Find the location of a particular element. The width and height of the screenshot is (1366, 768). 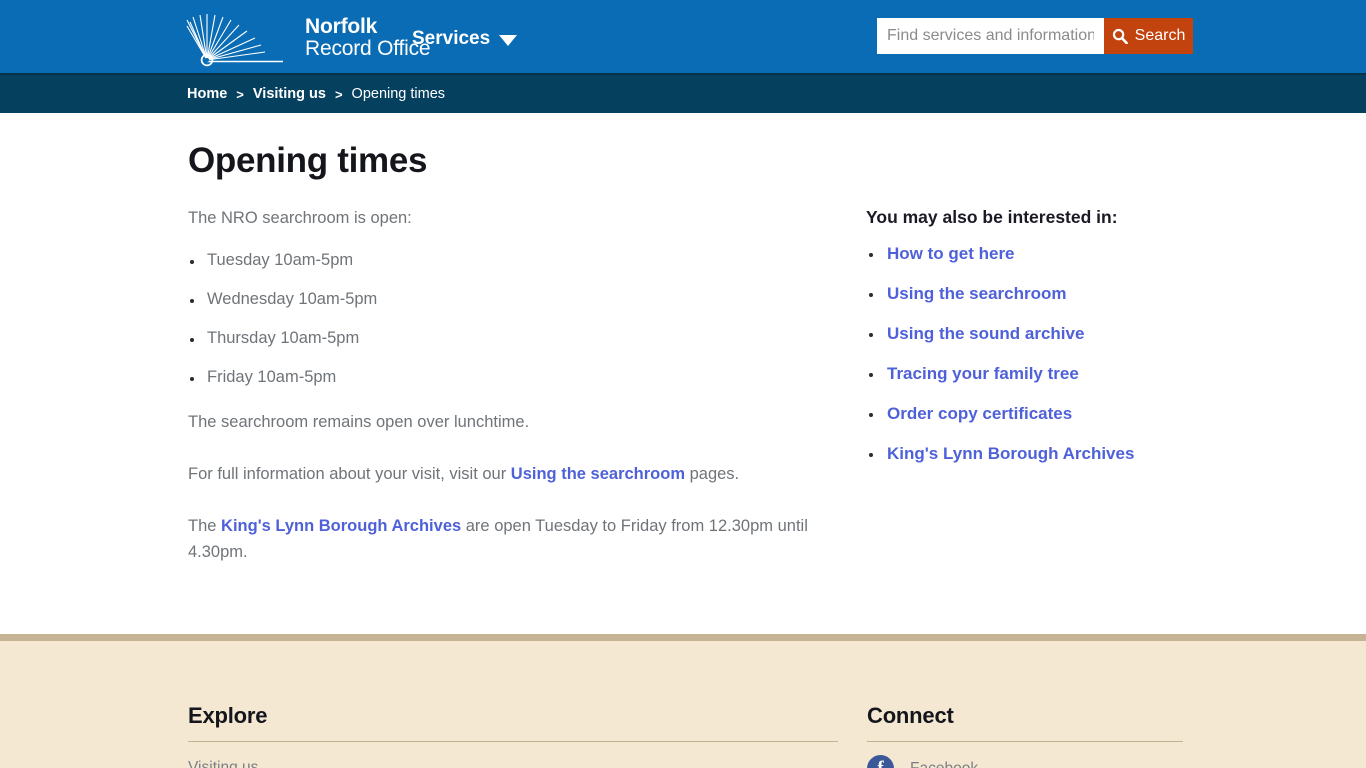

list-item: Tuesday 10am-5pm is located at coordinates (503, 260).